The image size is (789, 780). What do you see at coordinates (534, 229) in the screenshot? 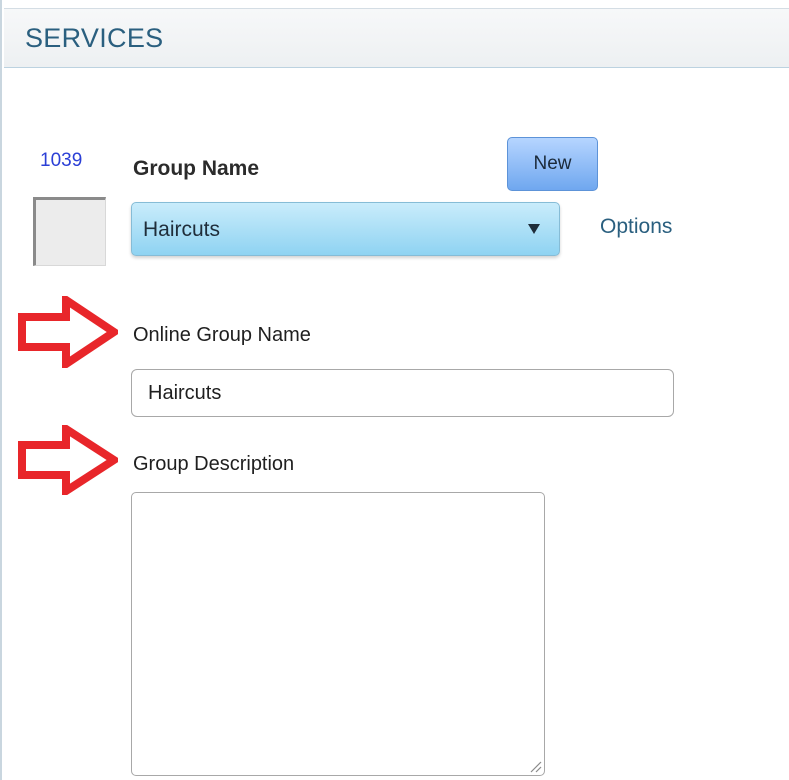
I see `chevron-down-icon` at bounding box center [534, 229].